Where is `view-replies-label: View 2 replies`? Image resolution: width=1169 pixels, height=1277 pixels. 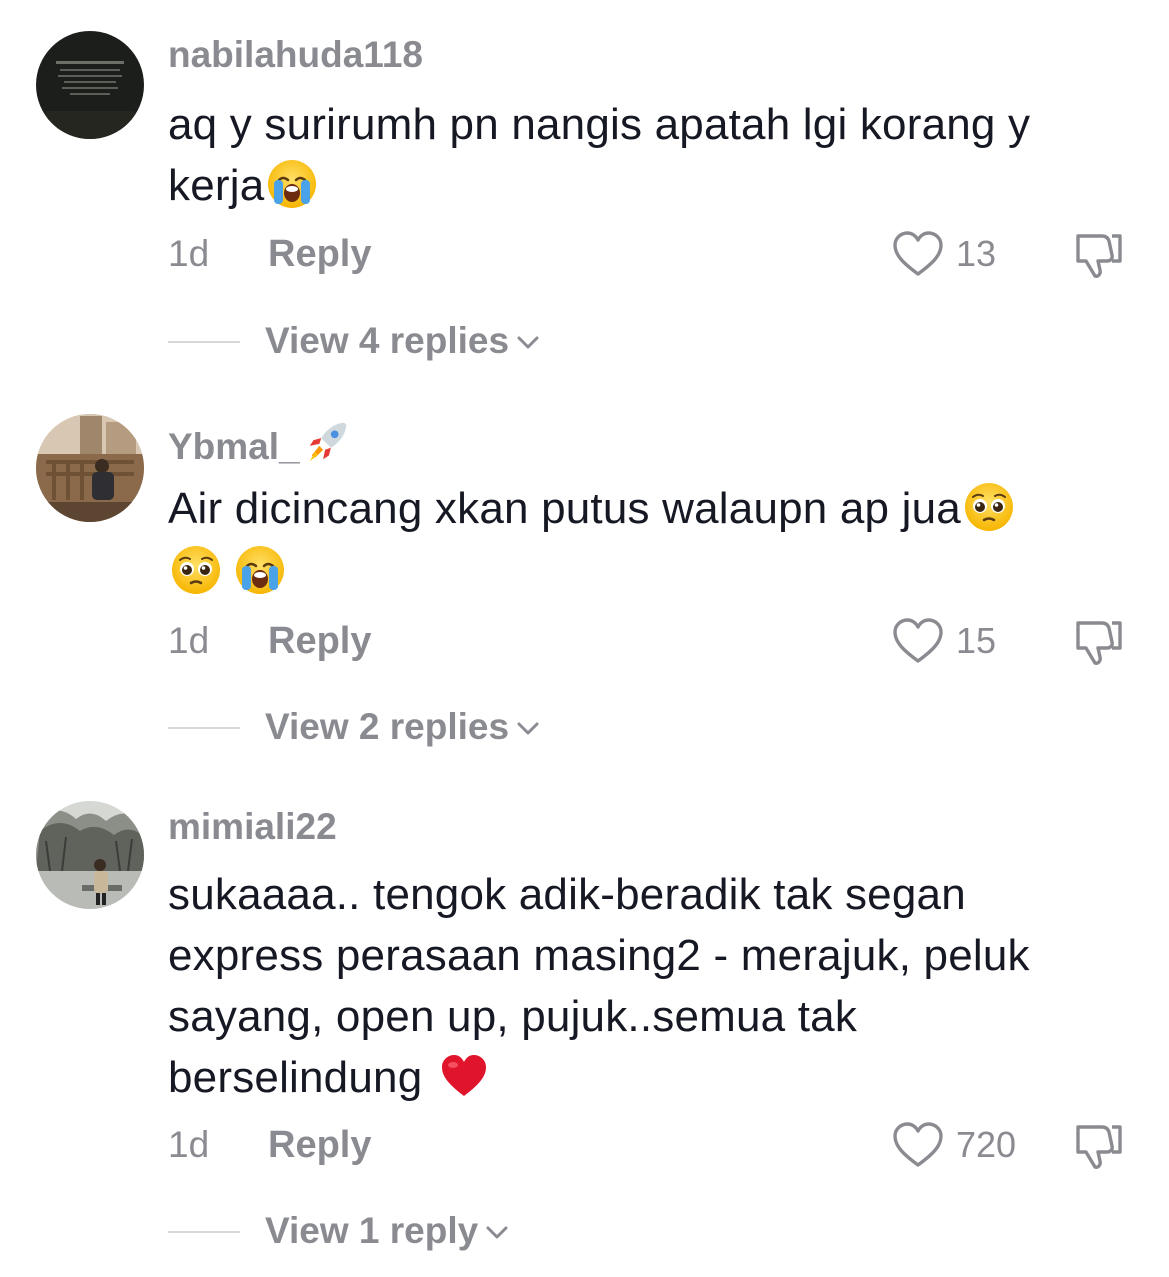
view-replies-label: View 2 replies is located at coordinates (387, 726).